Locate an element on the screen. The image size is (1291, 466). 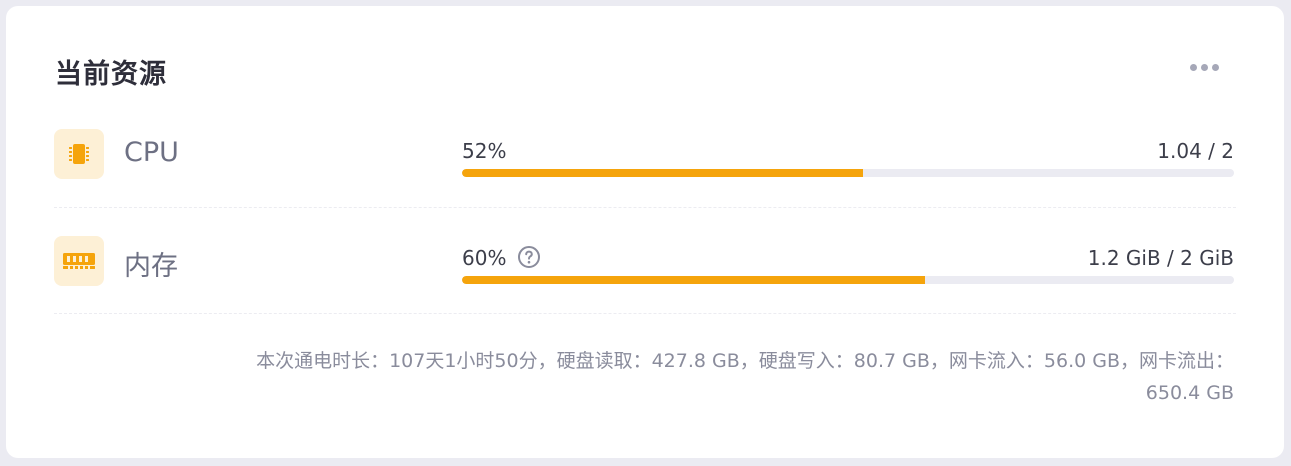
cpu-usage-bar is located at coordinates (848, 173).